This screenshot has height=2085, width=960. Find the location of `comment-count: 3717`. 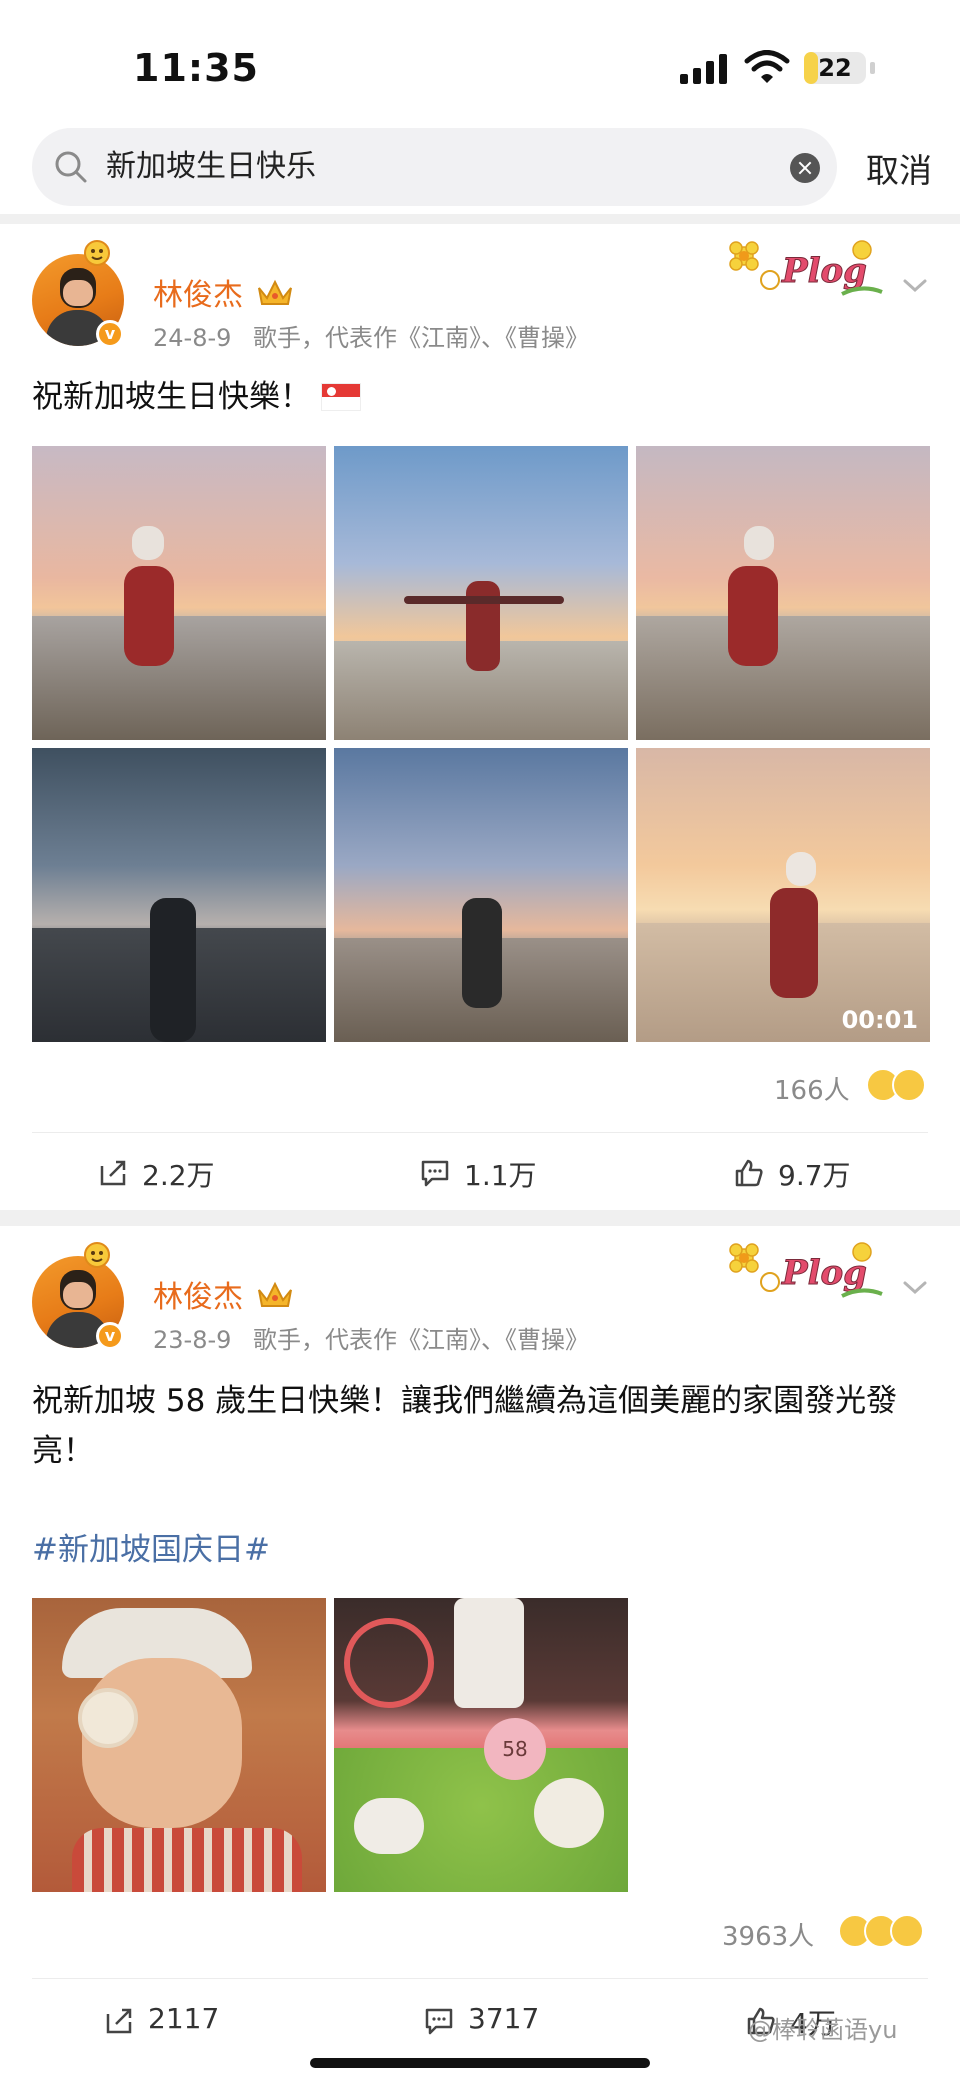

comment-count: 3717 is located at coordinates (504, 2018).